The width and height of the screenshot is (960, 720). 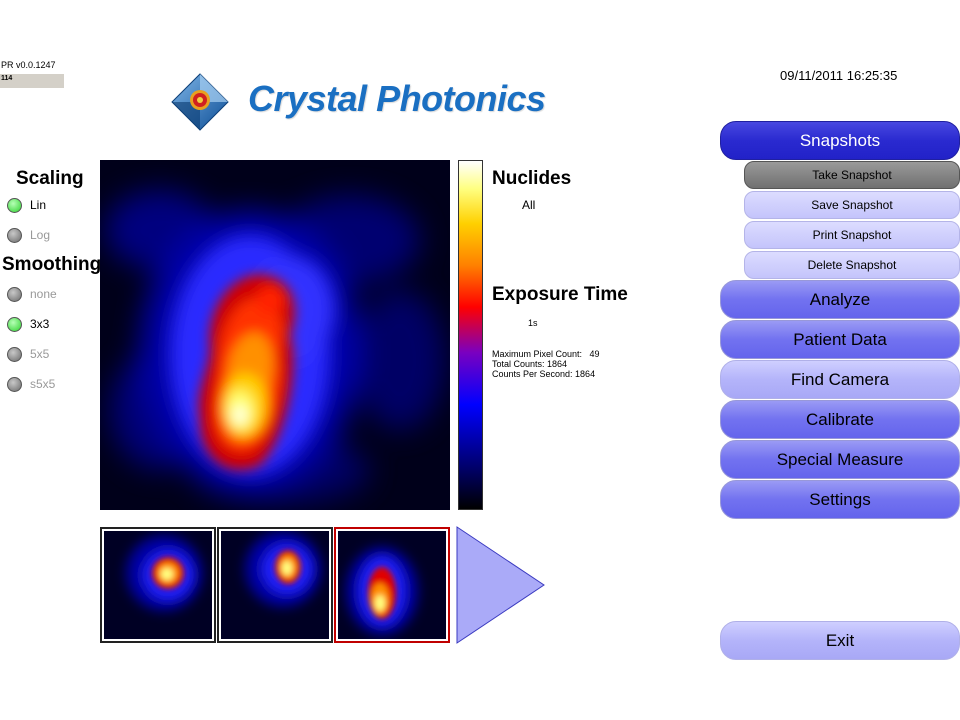 I want to click on brand-logo-text: Crystal Photonics, so click(x=397, y=98).